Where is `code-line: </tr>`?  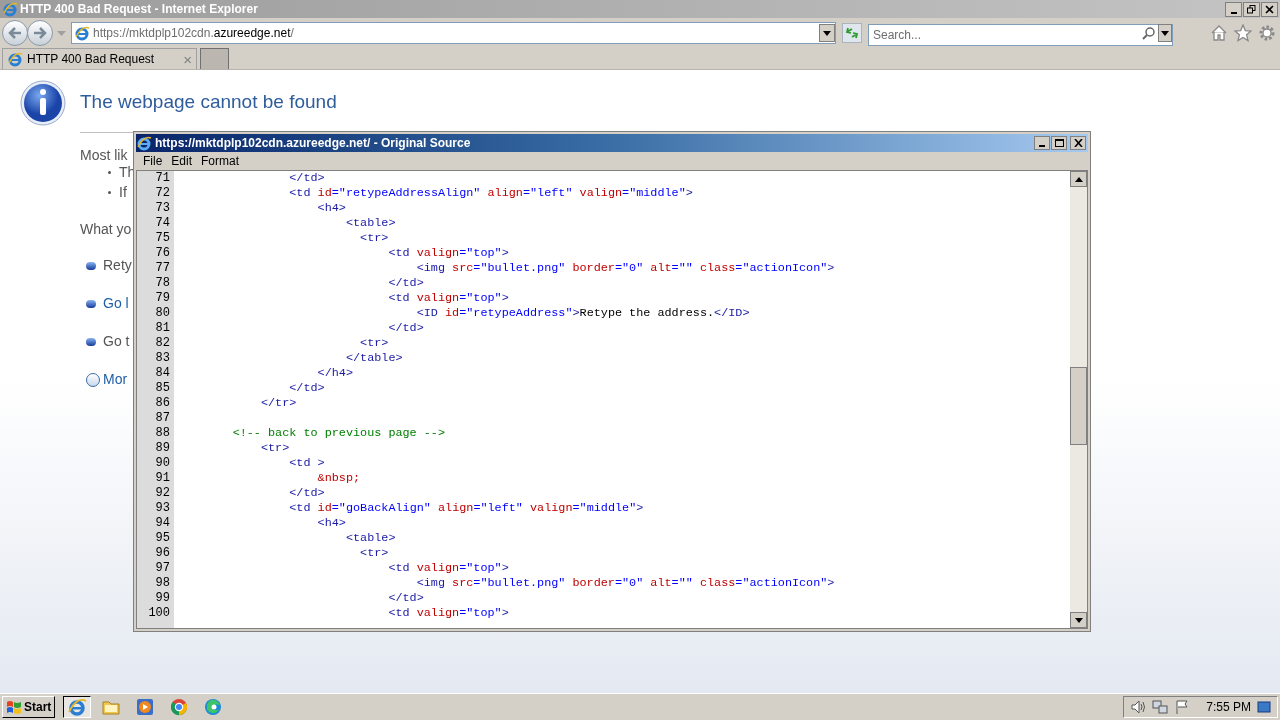
code-line: </tr> is located at coordinates (278, 403).